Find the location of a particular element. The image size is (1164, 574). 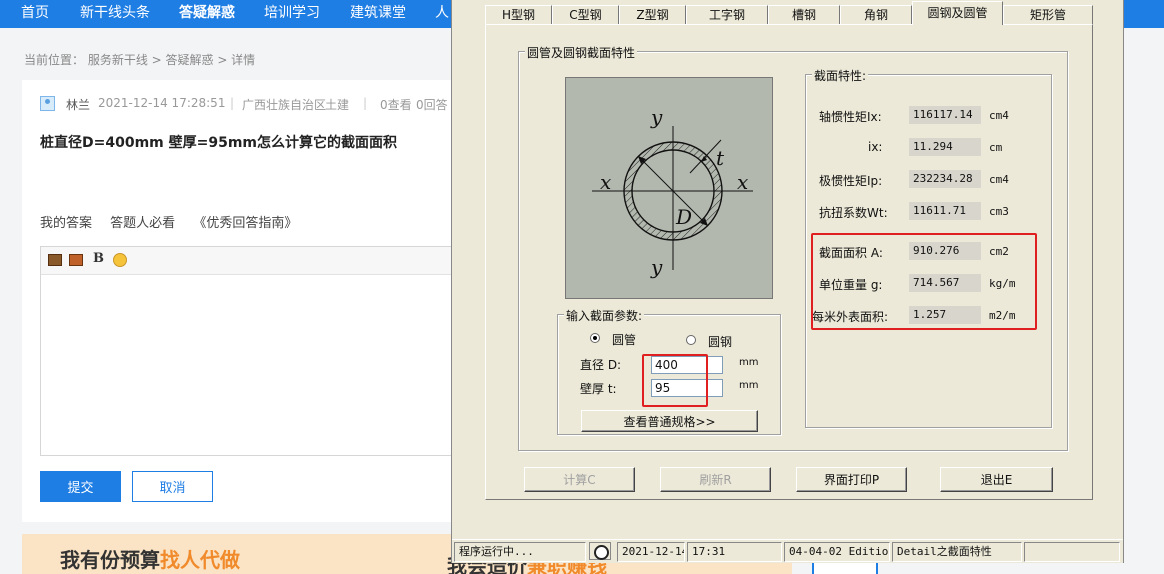

tab-round-steel-tube: 圆钢及圆管 is located at coordinates (957, 13).